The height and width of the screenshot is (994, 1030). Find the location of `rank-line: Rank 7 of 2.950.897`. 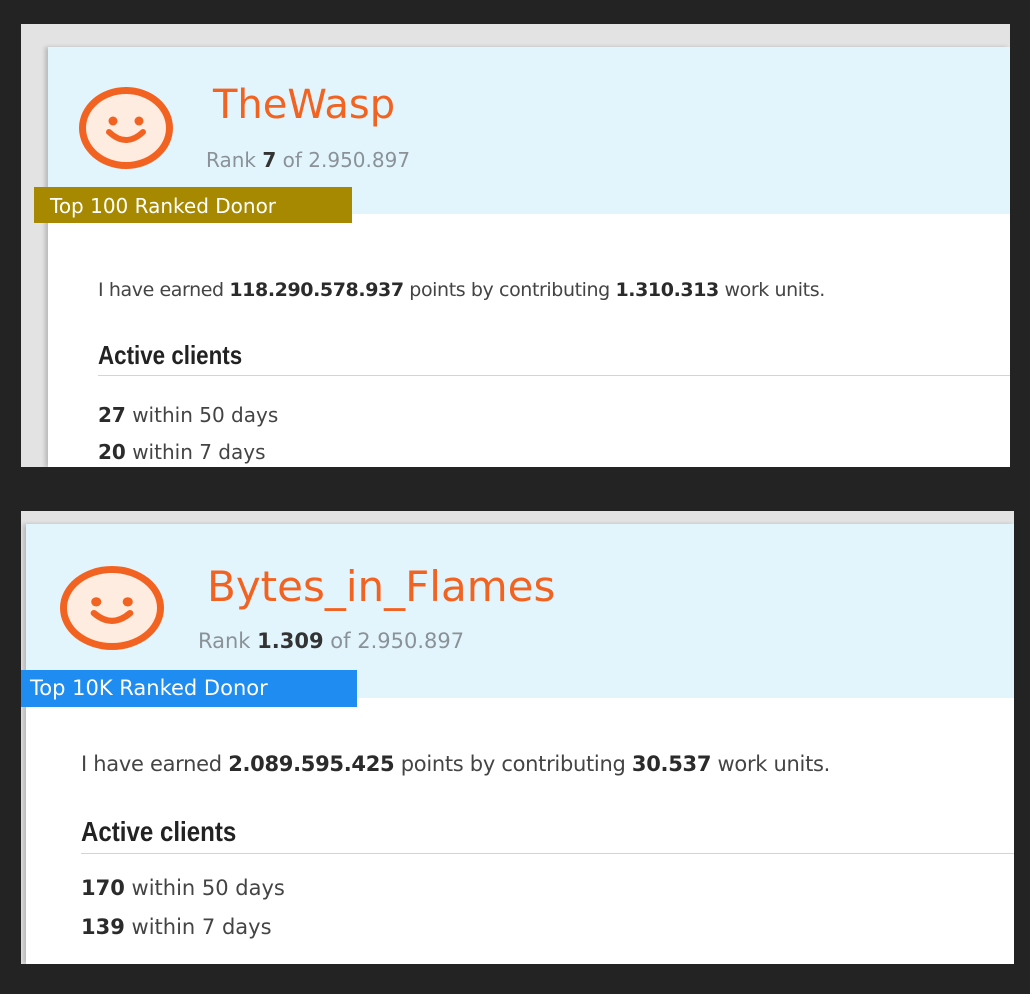

rank-line: Rank 7 of 2.950.897 is located at coordinates (308, 160).